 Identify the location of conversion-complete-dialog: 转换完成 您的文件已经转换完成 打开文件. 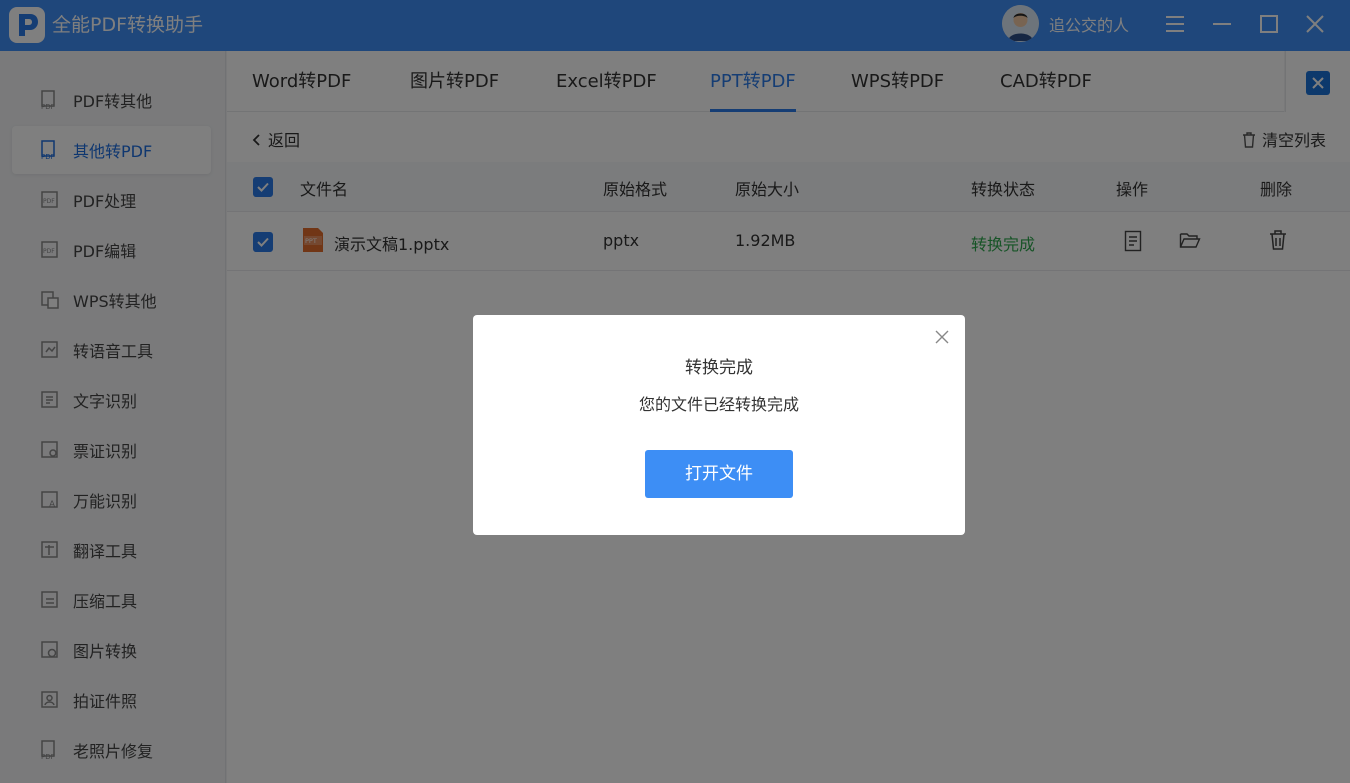
(719, 425).